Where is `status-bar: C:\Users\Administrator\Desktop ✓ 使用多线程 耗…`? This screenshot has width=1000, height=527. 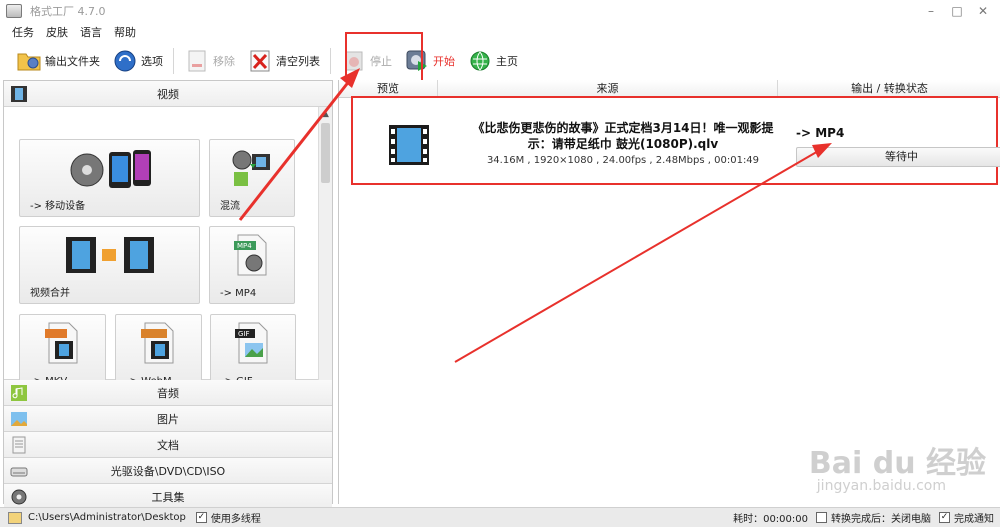 status-bar: C:\Users\Administrator\Desktop ✓ 使用多线程 耗… is located at coordinates (500, 517).